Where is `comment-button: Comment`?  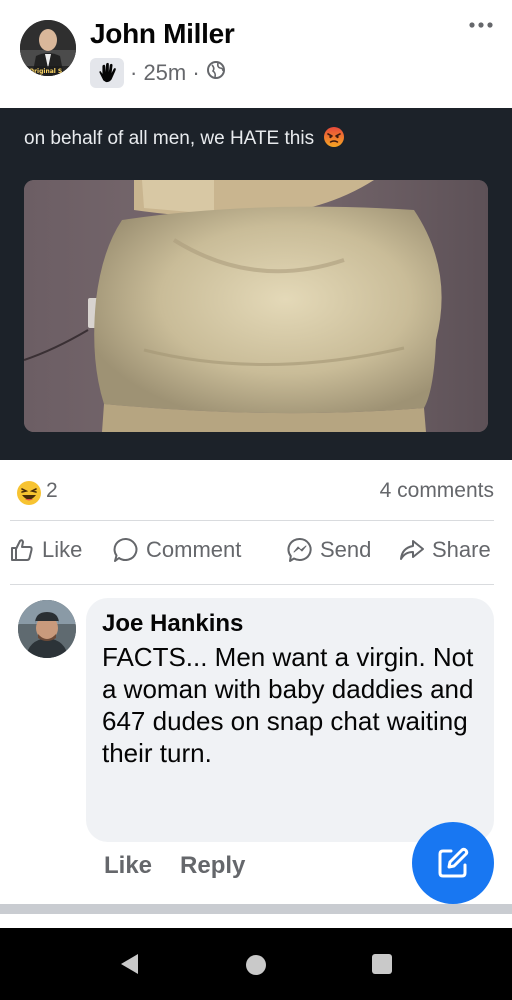
comment-button: Comment is located at coordinates (176, 550).